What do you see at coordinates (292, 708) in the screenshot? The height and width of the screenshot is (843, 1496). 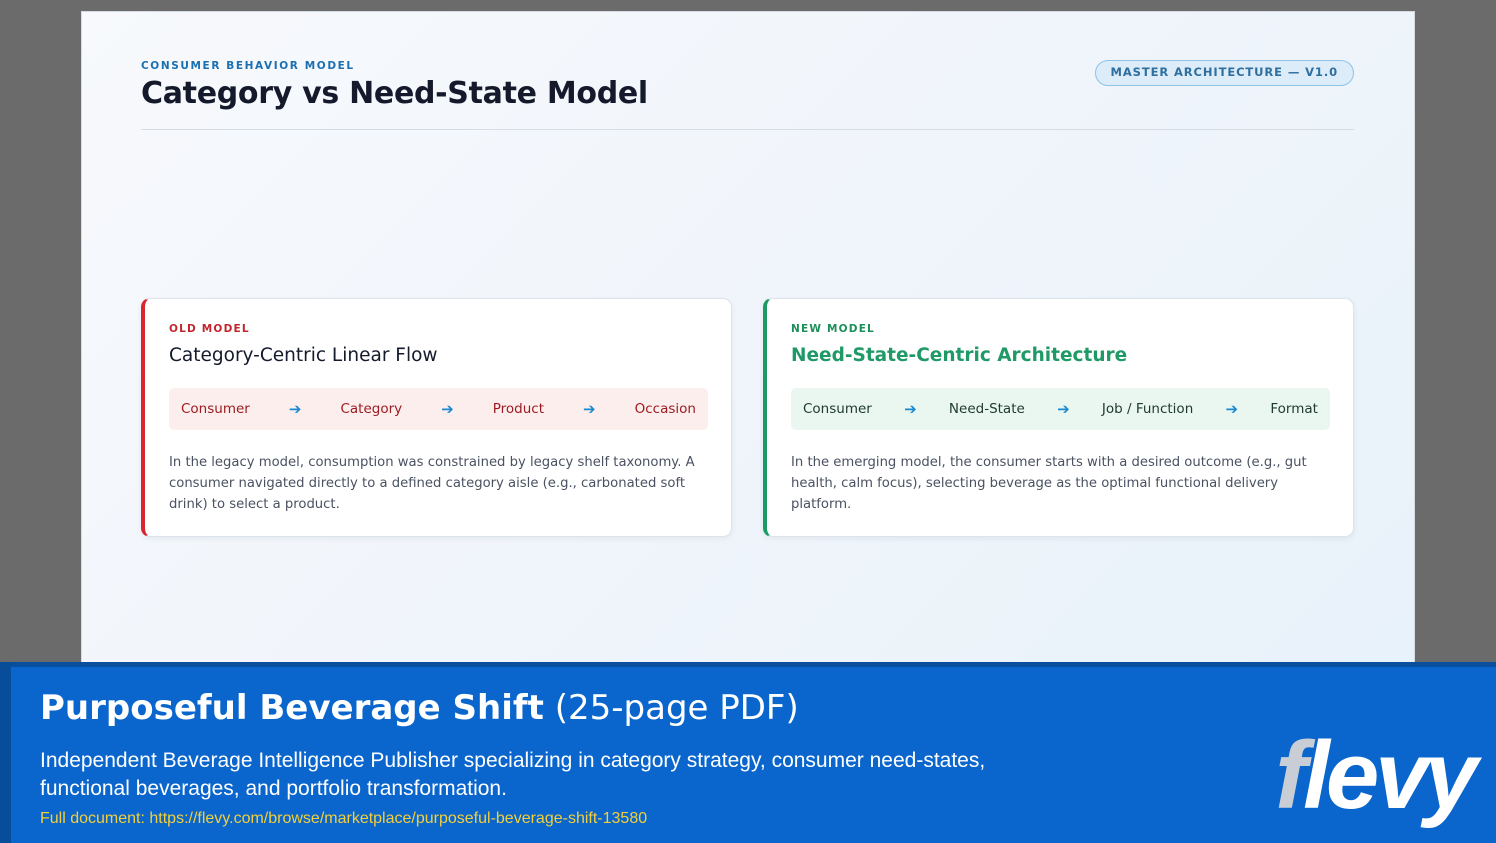 I see `document-title-main: Purposeful Beverage Shift` at bounding box center [292, 708].